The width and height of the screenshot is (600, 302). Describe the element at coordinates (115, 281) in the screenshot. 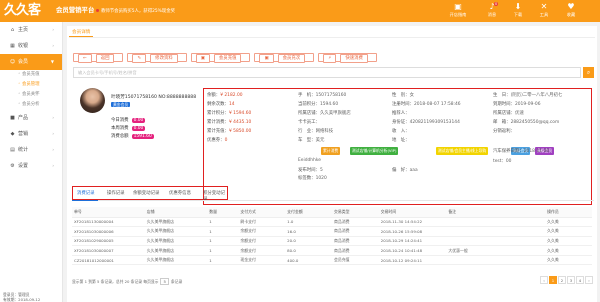

I see `pager-text: 显示第 1 到第 5 条记录，总共 20 条记录 每页显示` at that location.